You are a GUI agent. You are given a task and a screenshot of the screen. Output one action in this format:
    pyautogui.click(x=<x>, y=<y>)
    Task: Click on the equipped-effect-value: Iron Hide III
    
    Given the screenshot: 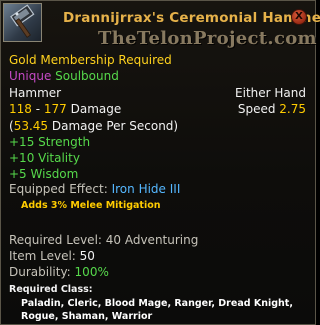 What is the action you would take?
    pyautogui.click(x=146, y=189)
    